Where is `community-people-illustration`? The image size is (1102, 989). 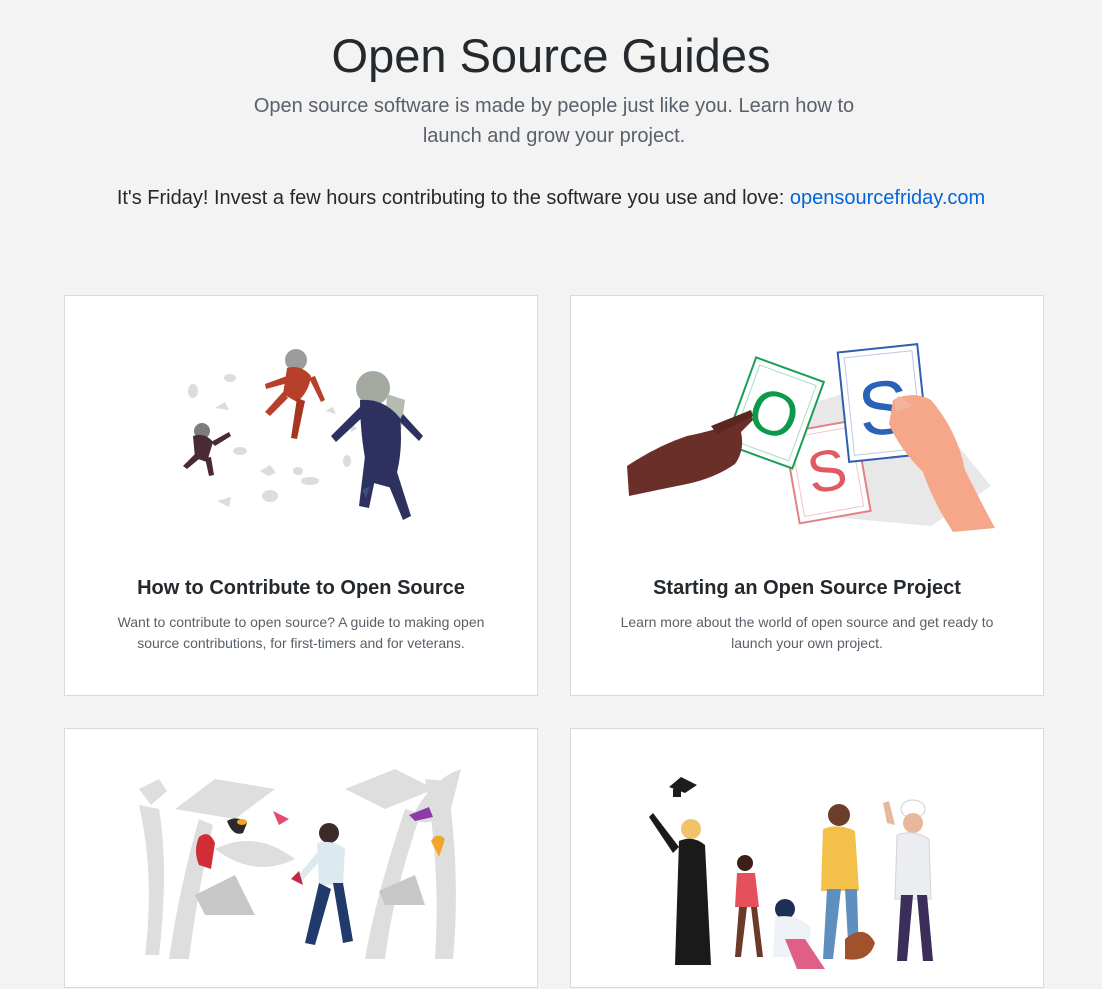
community-people-illustration is located at coordinates (791, 873).